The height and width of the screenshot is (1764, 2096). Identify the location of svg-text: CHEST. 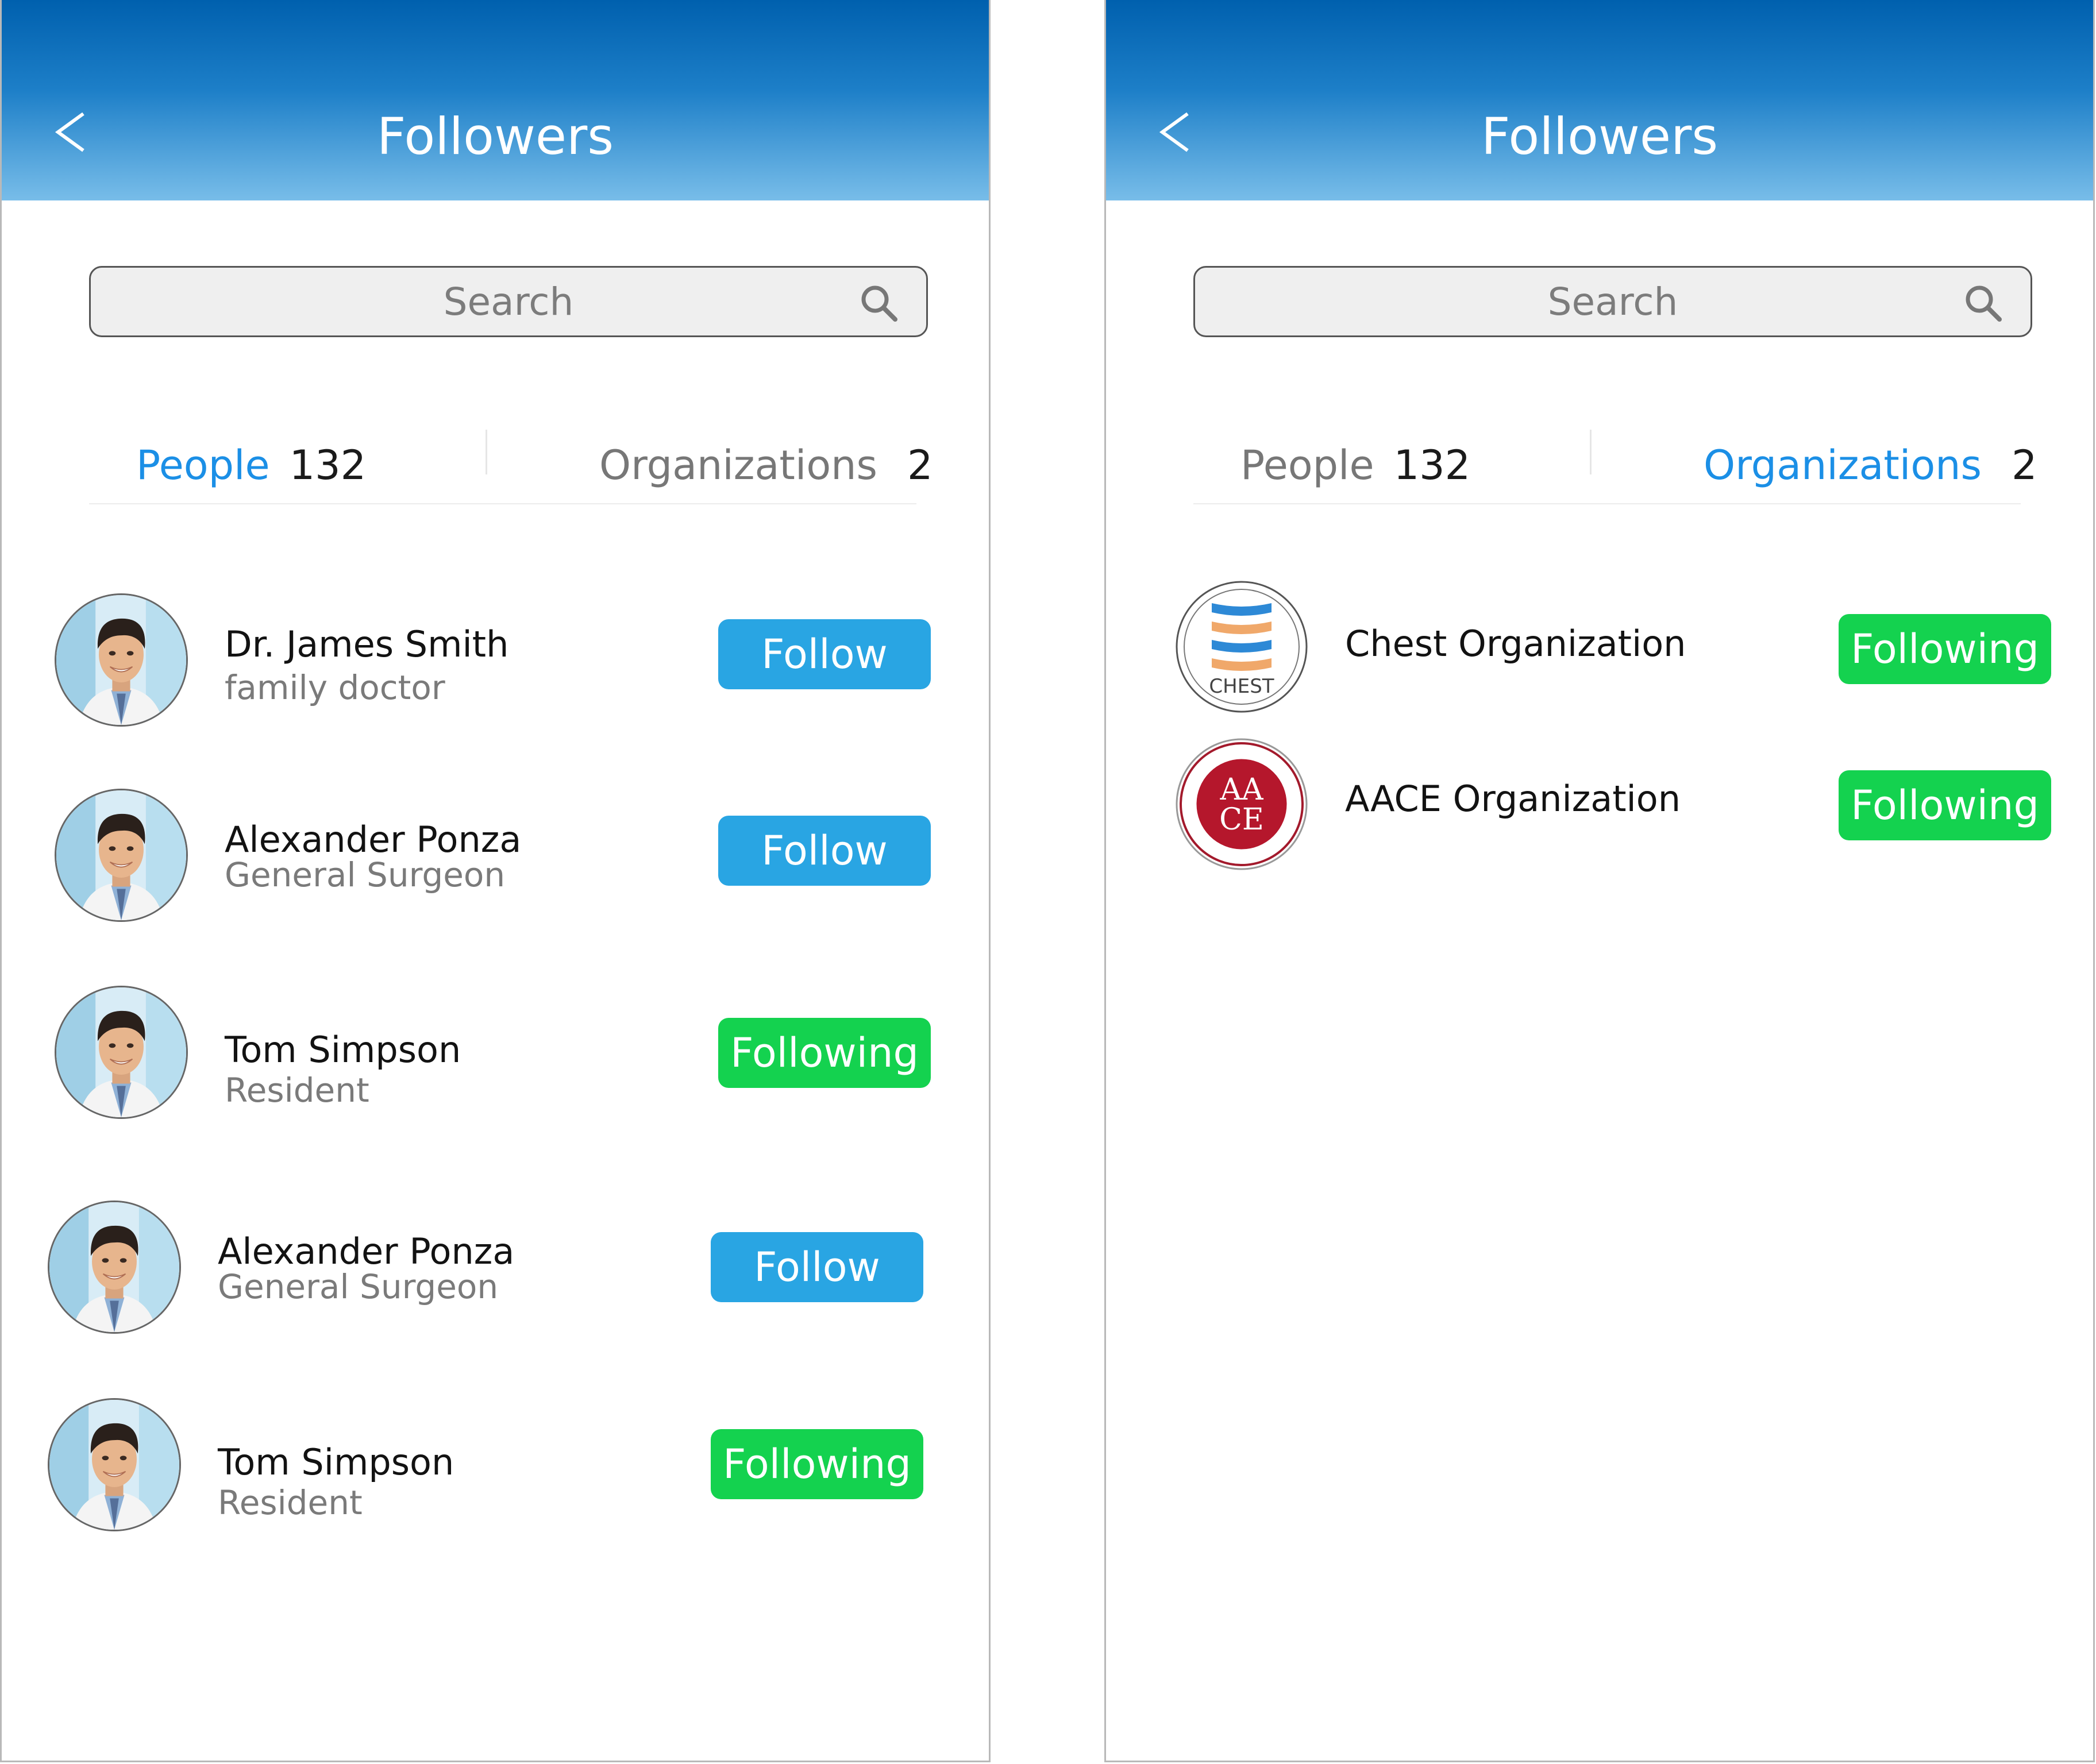
(1241, 686).